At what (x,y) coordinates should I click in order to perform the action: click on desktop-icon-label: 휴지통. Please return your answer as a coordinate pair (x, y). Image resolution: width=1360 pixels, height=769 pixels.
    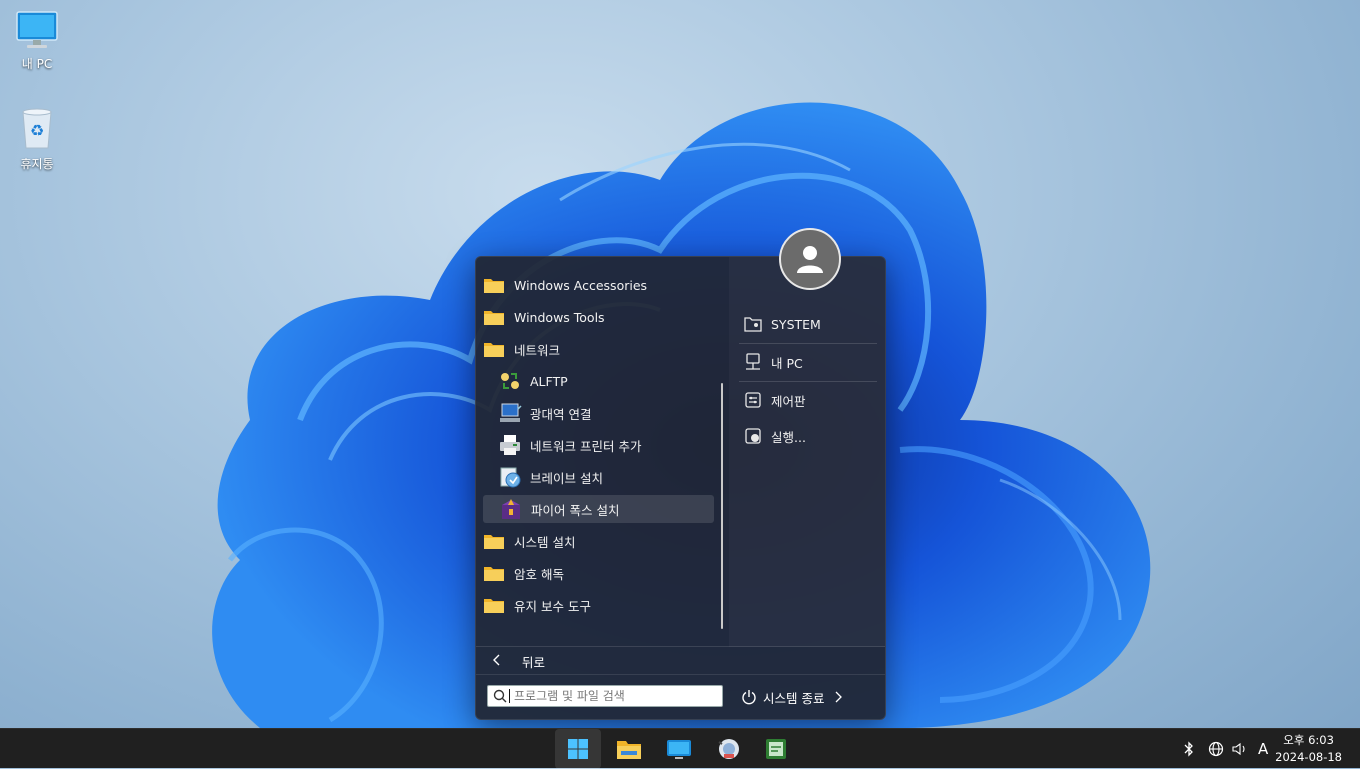
    Looking at the image, I should click on (37, 164).